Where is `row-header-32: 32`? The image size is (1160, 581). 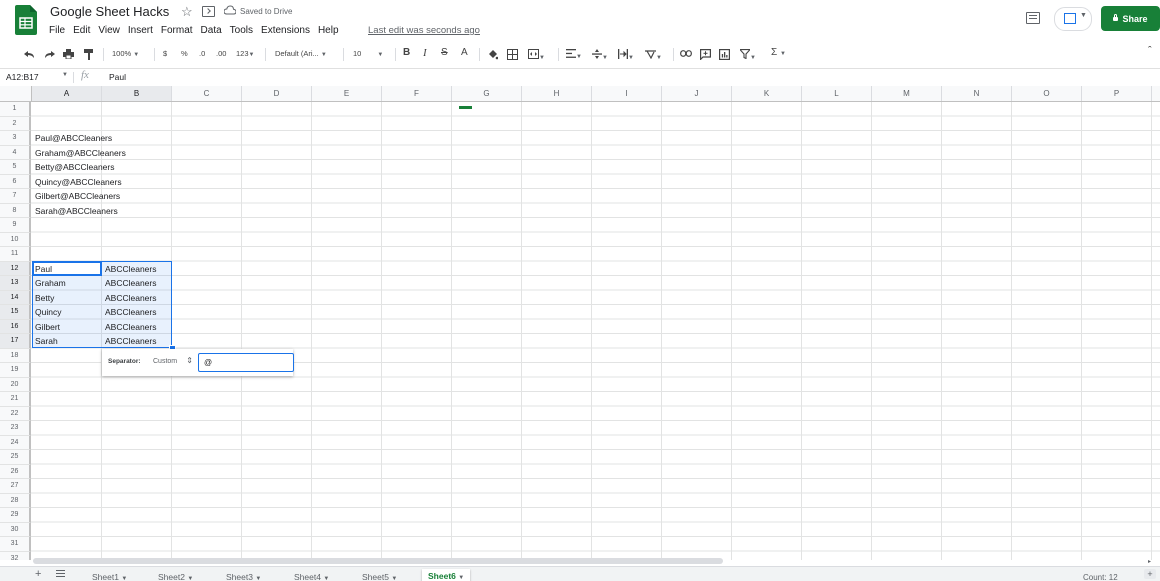
row-header-32: 32 is located at coordinates (15, 555).